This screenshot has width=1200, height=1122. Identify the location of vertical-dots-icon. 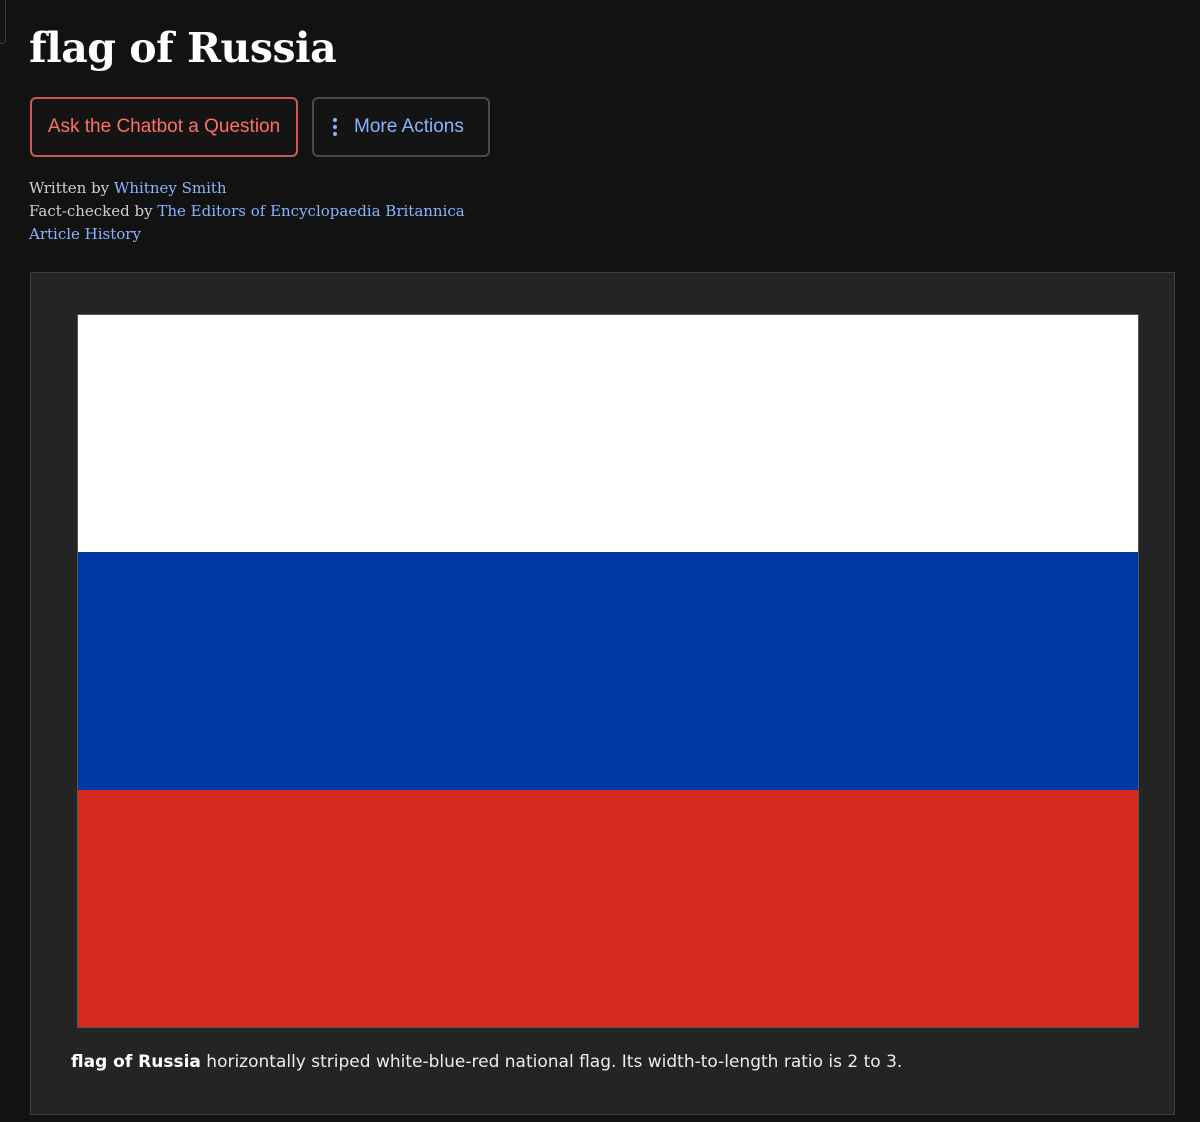
(335, 127).